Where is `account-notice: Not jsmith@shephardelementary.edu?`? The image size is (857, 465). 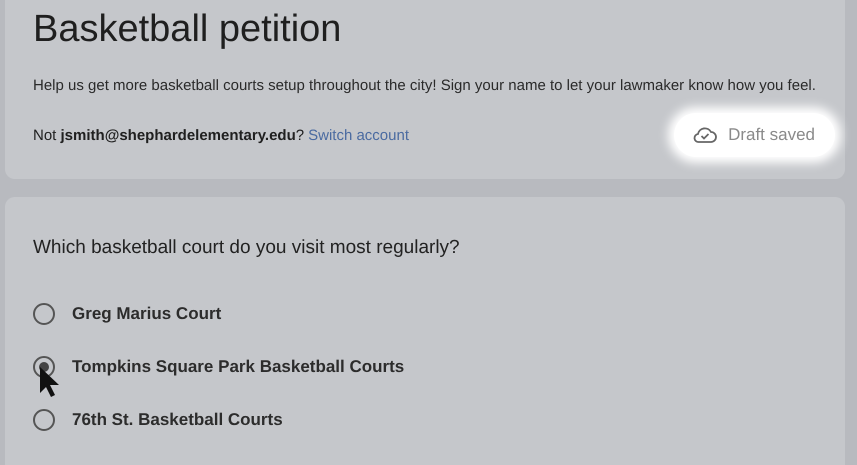 account-notice: Not jsmith@shephardelementary.edu? is located at coordinates (168, 135).